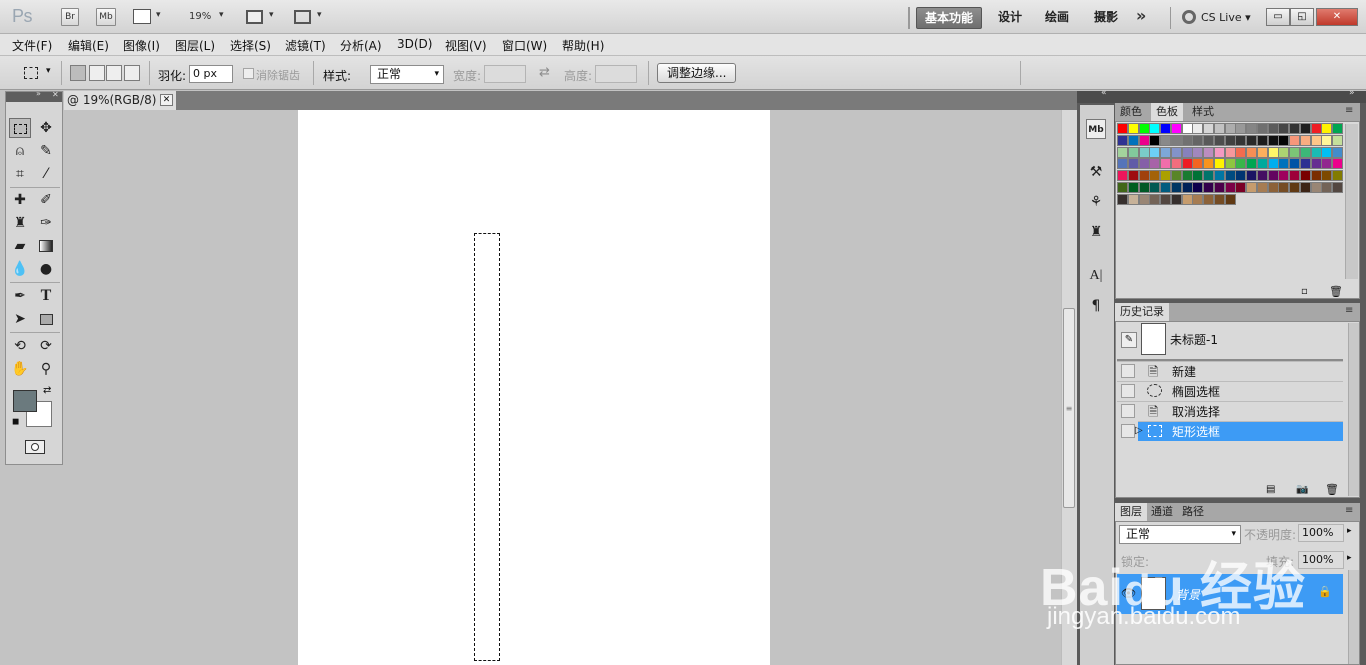  Describe the element at coordinates (20, 223) in the screenshot. I see `clone-stamp-tool-icon: ♜` at that location.